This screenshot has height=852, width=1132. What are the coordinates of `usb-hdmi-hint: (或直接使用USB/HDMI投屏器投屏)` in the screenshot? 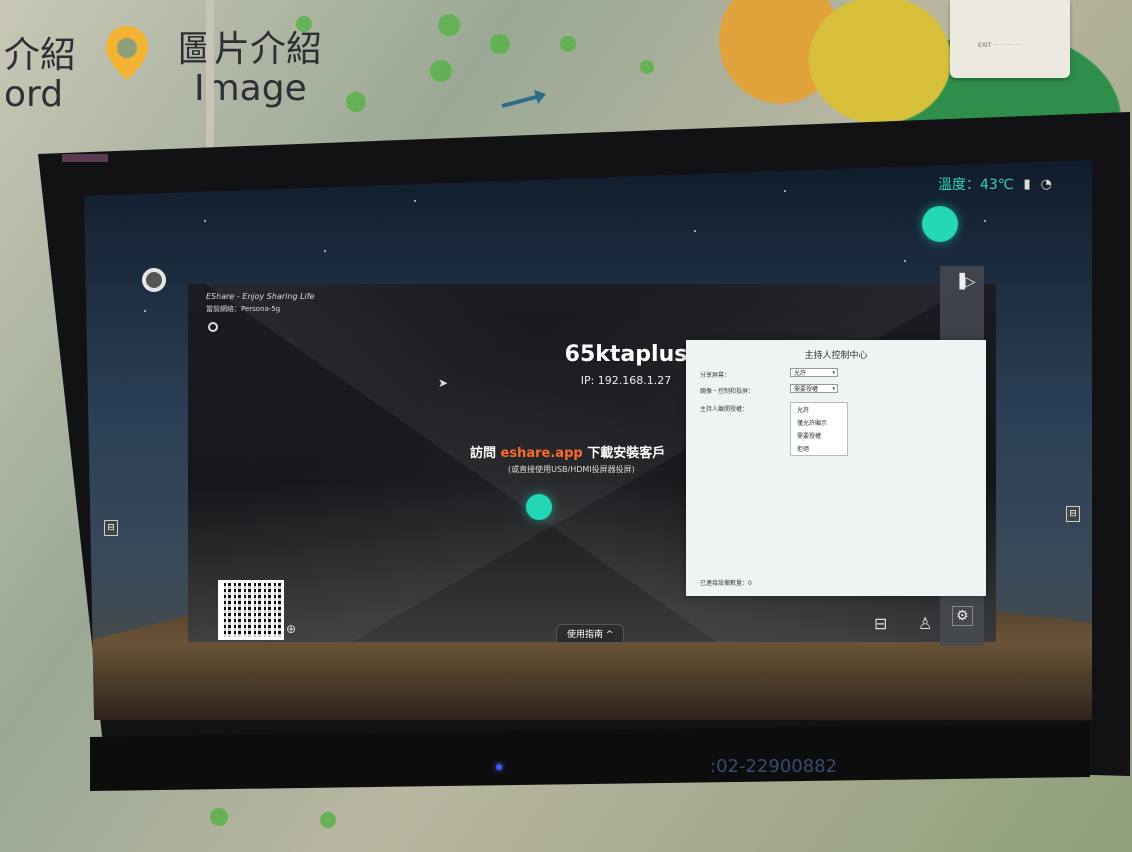 It's located at (571, 469).